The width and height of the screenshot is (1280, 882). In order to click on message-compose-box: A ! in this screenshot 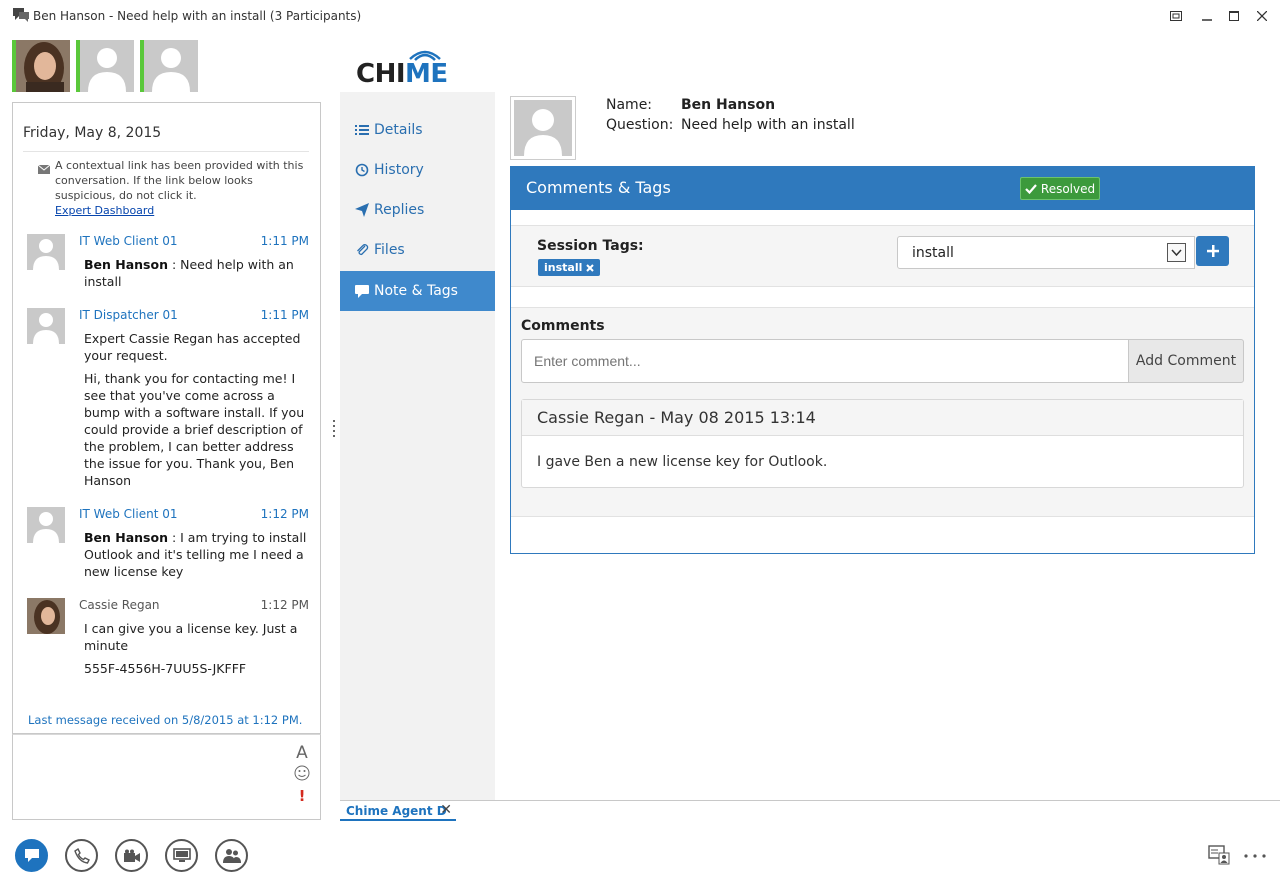, I will do `click(166, 777)`.